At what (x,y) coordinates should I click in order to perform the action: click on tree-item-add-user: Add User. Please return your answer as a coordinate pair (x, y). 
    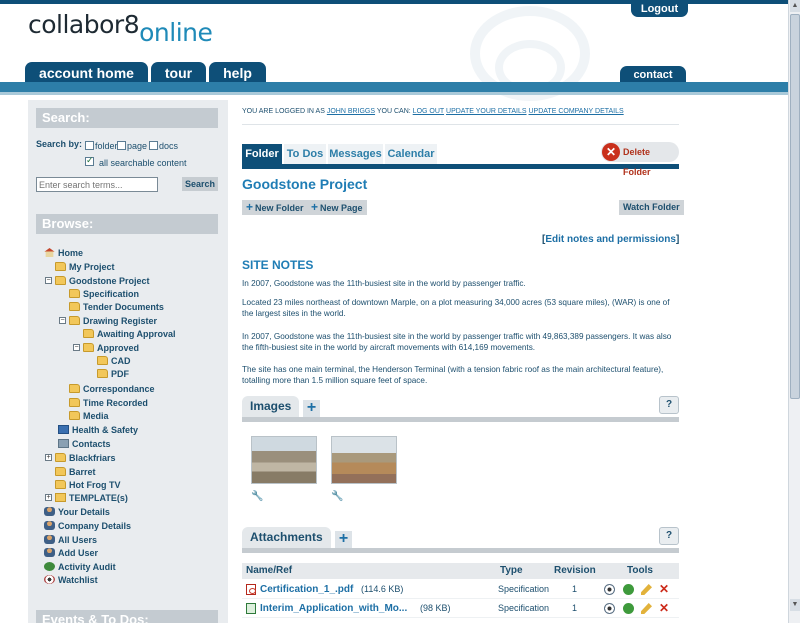
    Looking at the image, I should click on (71, 553).